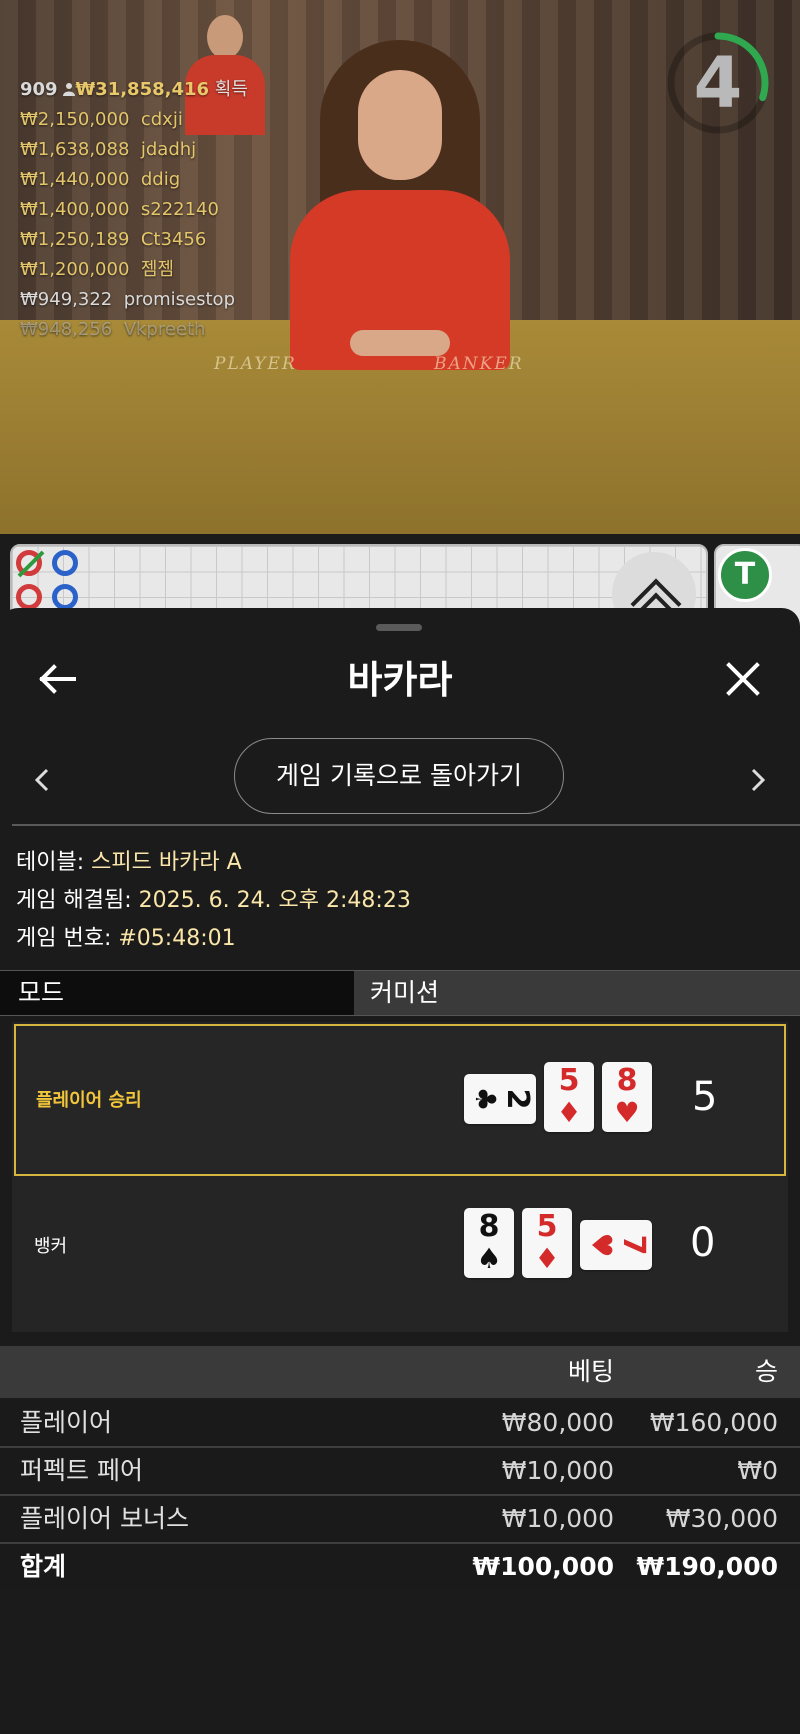  Describe the element at coordinates (177, 993) in the screenshot. I see `tab-mode: 모드` at that location.